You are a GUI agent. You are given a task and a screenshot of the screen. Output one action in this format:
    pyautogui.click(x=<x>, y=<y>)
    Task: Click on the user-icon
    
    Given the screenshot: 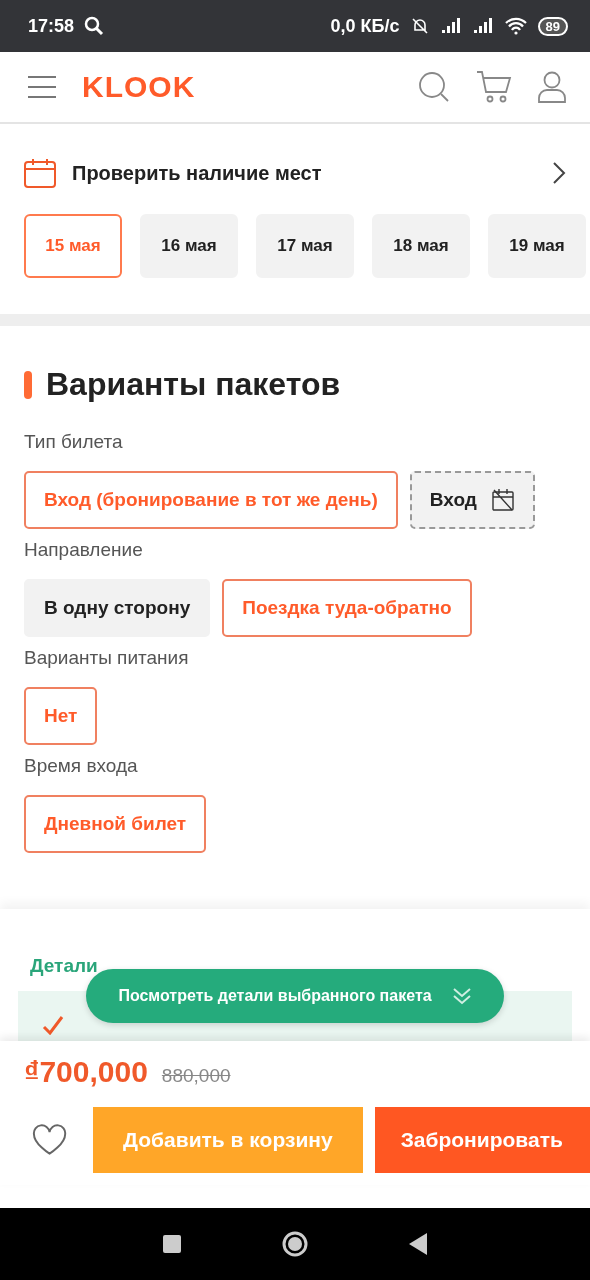 What is the action you would take?
    pyautogui.click(x=552, y=87)
    